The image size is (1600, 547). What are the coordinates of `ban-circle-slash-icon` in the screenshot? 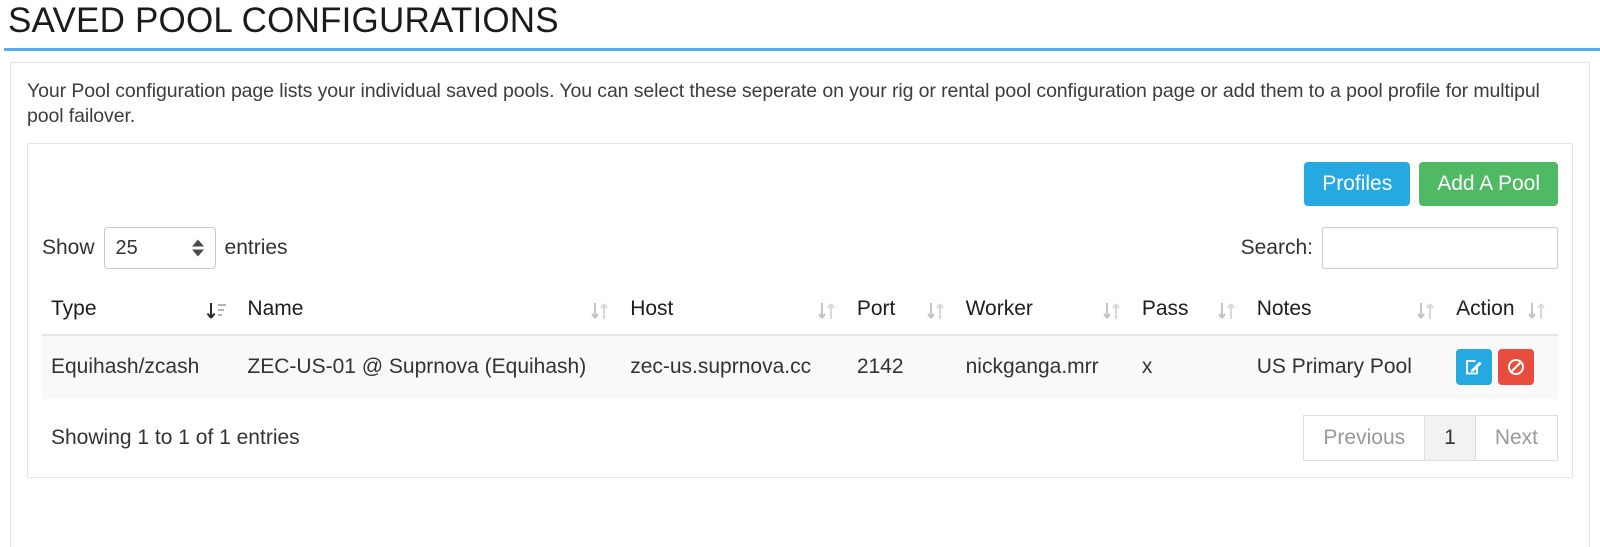 It's located at (1516, 367).